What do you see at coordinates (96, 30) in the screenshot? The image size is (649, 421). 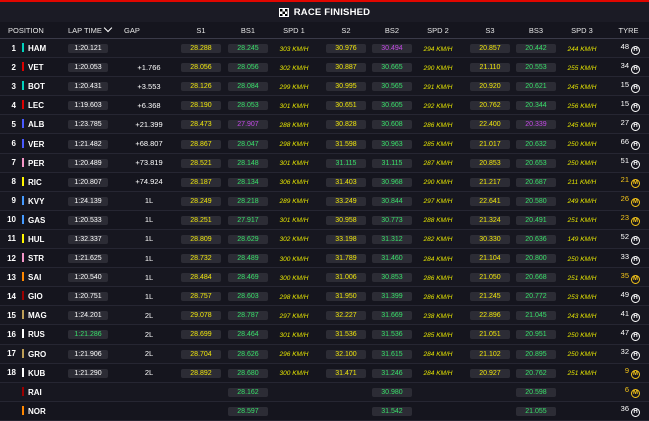 I see `col-lap-time: LAP TIME` at bounding box center [96, 30].